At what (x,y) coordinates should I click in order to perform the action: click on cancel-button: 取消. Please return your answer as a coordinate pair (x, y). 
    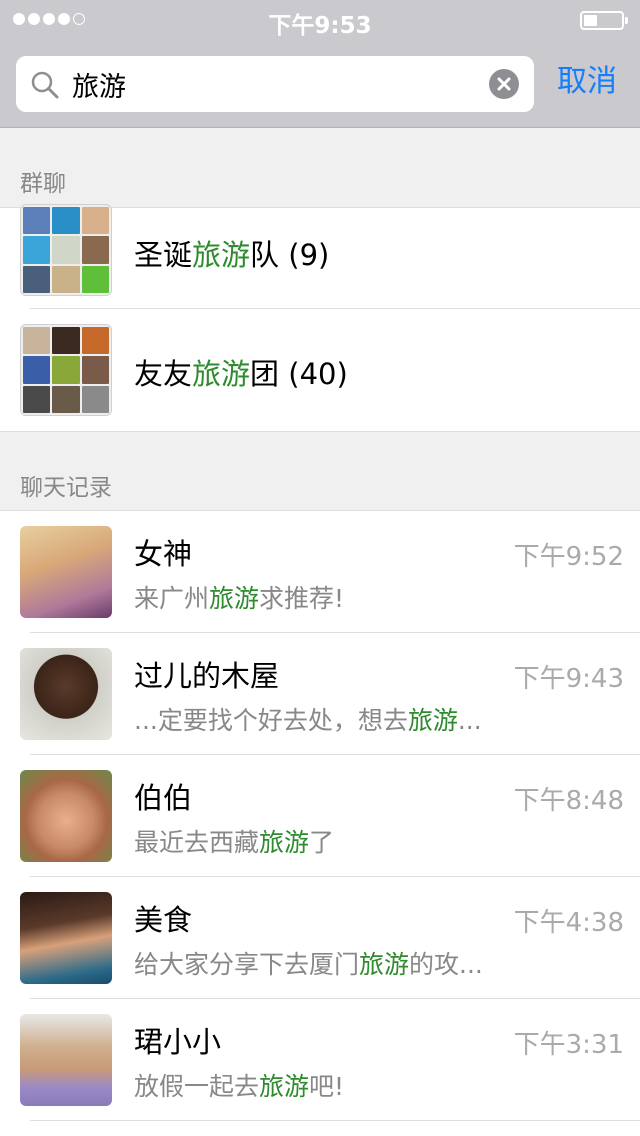
    Looking at the image, I should click on (587, 82).